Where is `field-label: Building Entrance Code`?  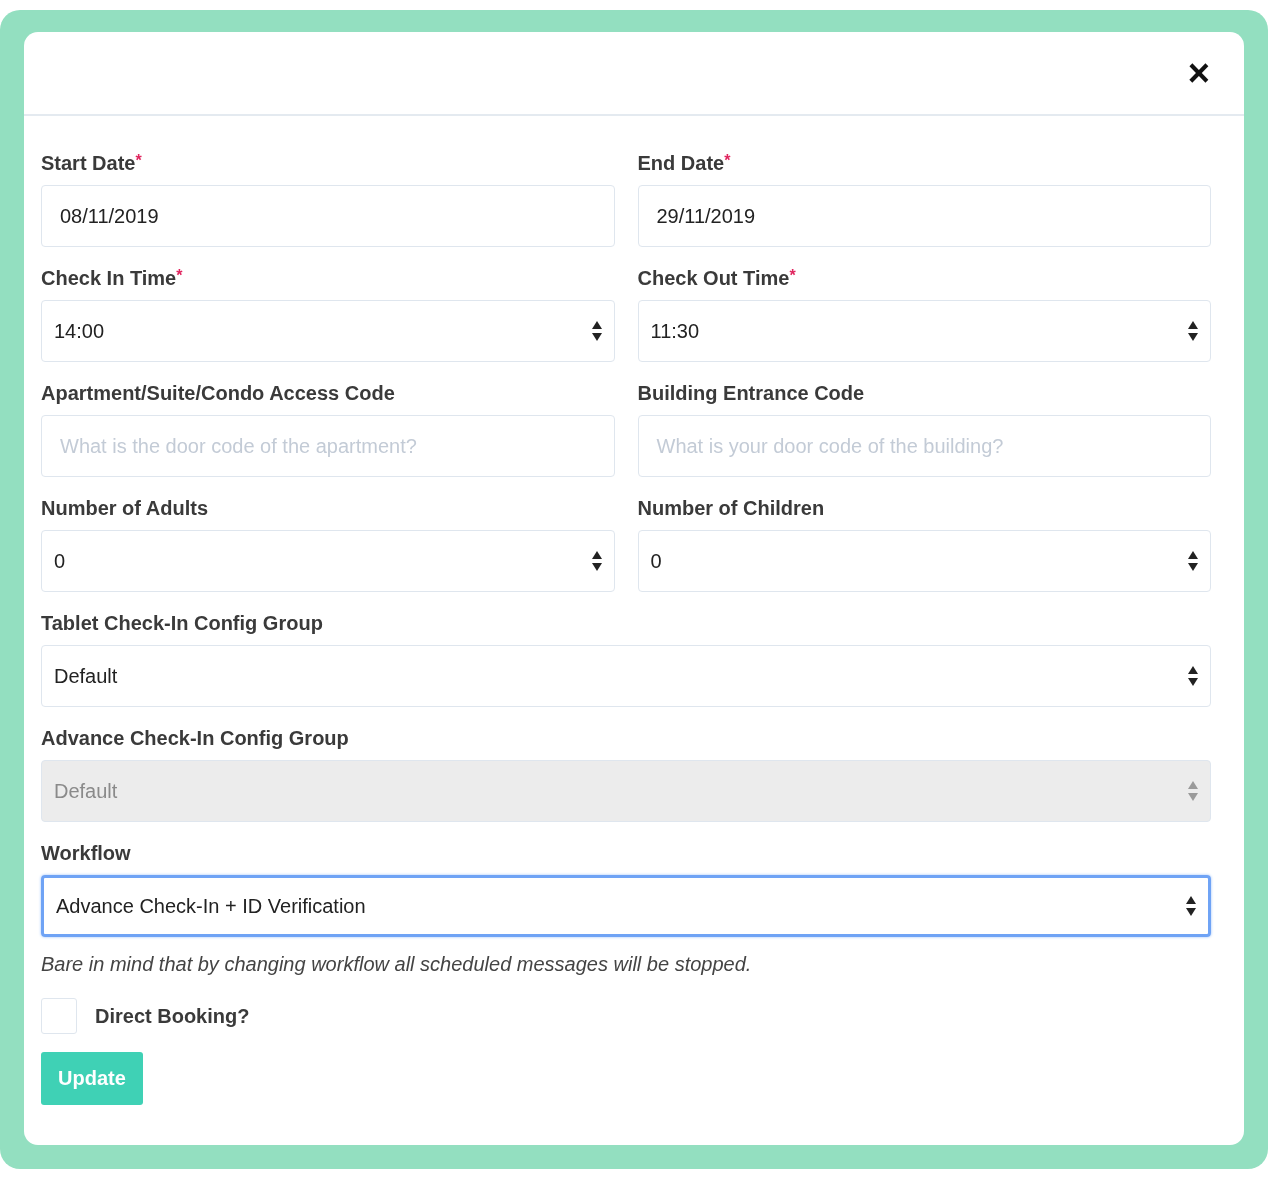
field-label: Building Entrance Code is located at coordinates (751, 393).